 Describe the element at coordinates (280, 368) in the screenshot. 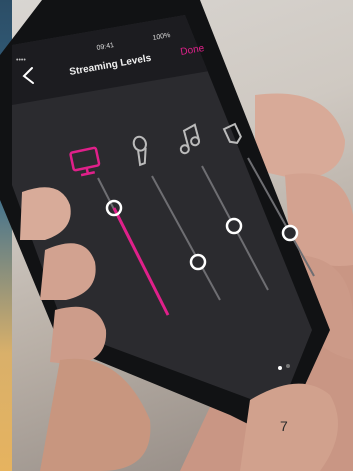

I see `page-dot-active` at that location.